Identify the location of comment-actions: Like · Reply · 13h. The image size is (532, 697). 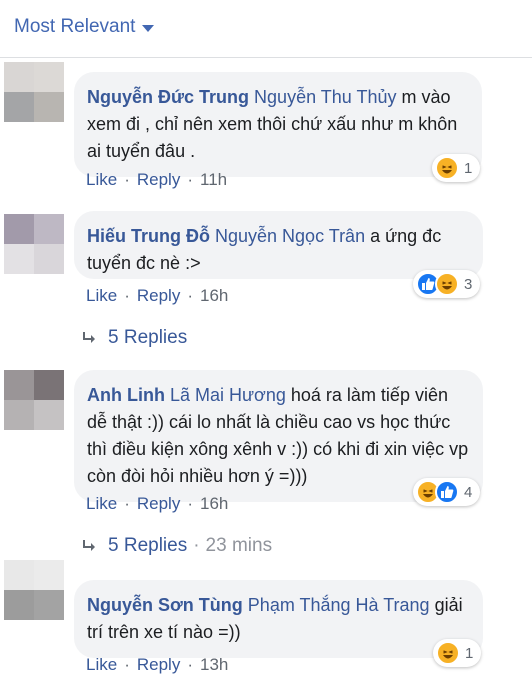
(157, 665).